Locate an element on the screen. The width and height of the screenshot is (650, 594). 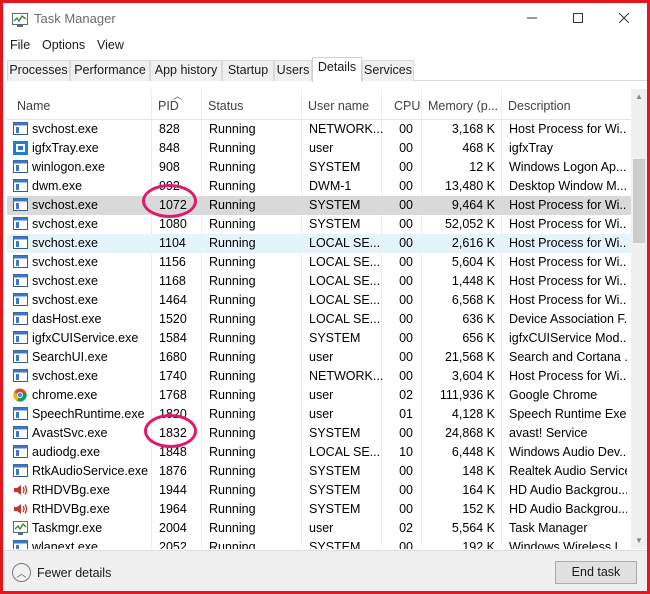
tab-startup: Startup is located at coordinates (248, 70).